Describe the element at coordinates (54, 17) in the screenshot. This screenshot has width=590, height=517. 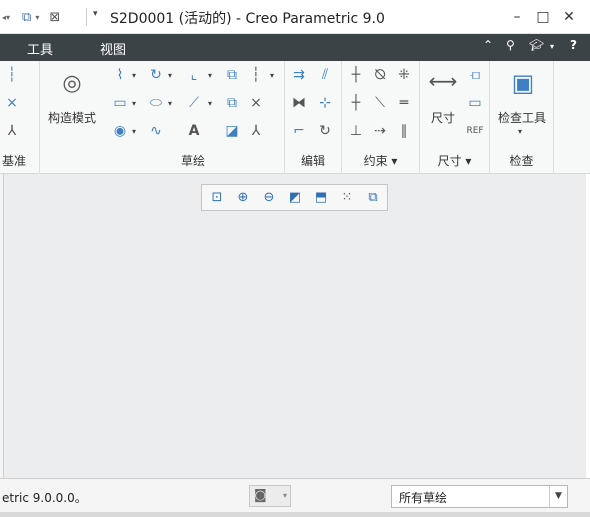
I see `close-window-icon: ⊠` at that location.